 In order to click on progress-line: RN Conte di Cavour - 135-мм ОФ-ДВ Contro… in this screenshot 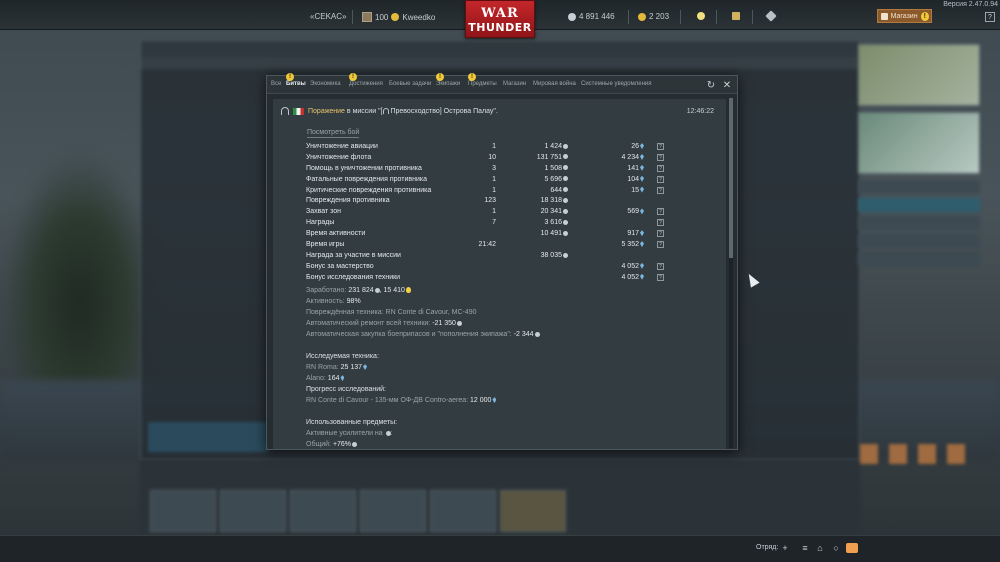, I will do `click(401, 400)`.